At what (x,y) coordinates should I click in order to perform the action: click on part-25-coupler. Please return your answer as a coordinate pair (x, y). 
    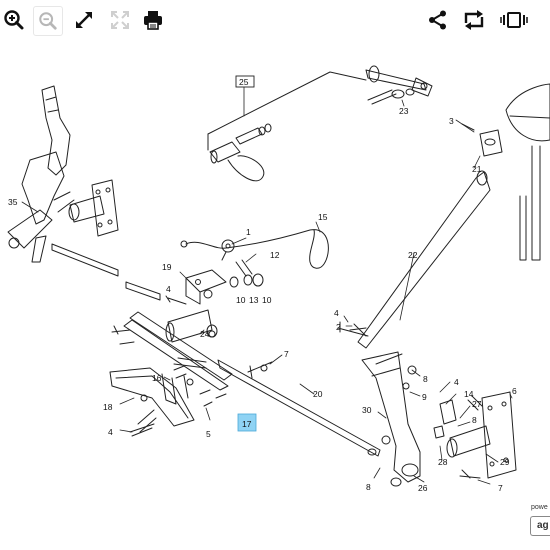
    Looking at the image, I should click on (287, 126).